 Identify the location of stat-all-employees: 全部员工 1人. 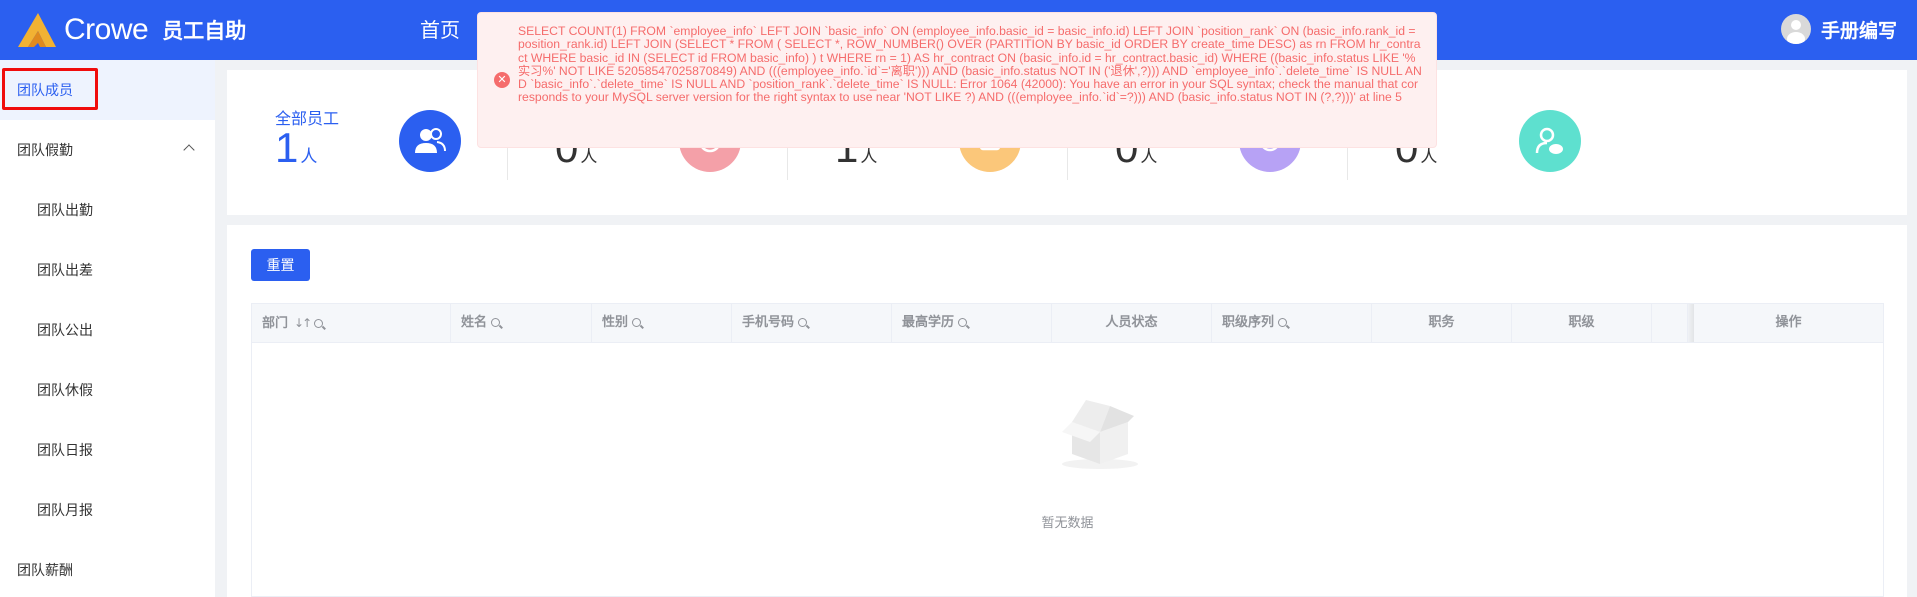
(367, 142).